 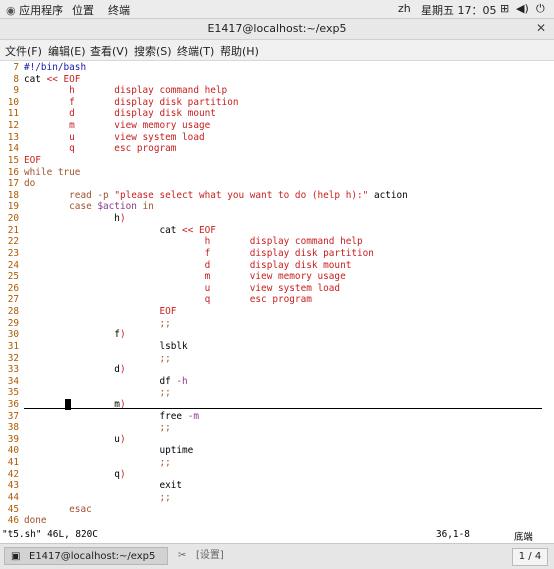 What do you see at coordinates (13, 172) in the screenshot?
I see `line-number: 16` at bounding box center [13, 172].